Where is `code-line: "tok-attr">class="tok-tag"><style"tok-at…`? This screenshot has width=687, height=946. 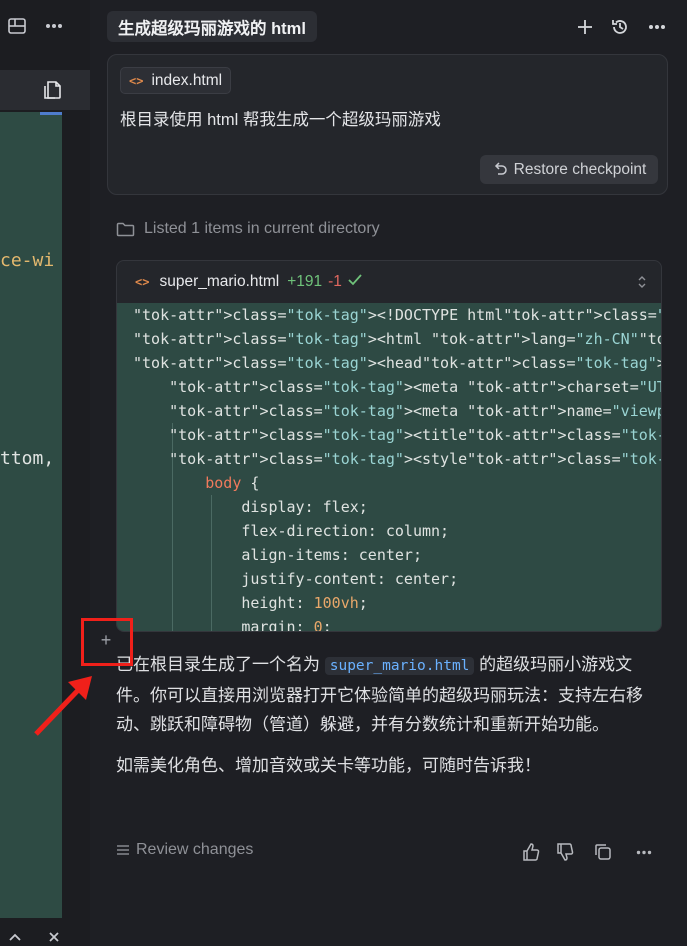 code-line: "tok-attr">class="tok-tag"><style"tok-at… is located at coordinates (415, 459).